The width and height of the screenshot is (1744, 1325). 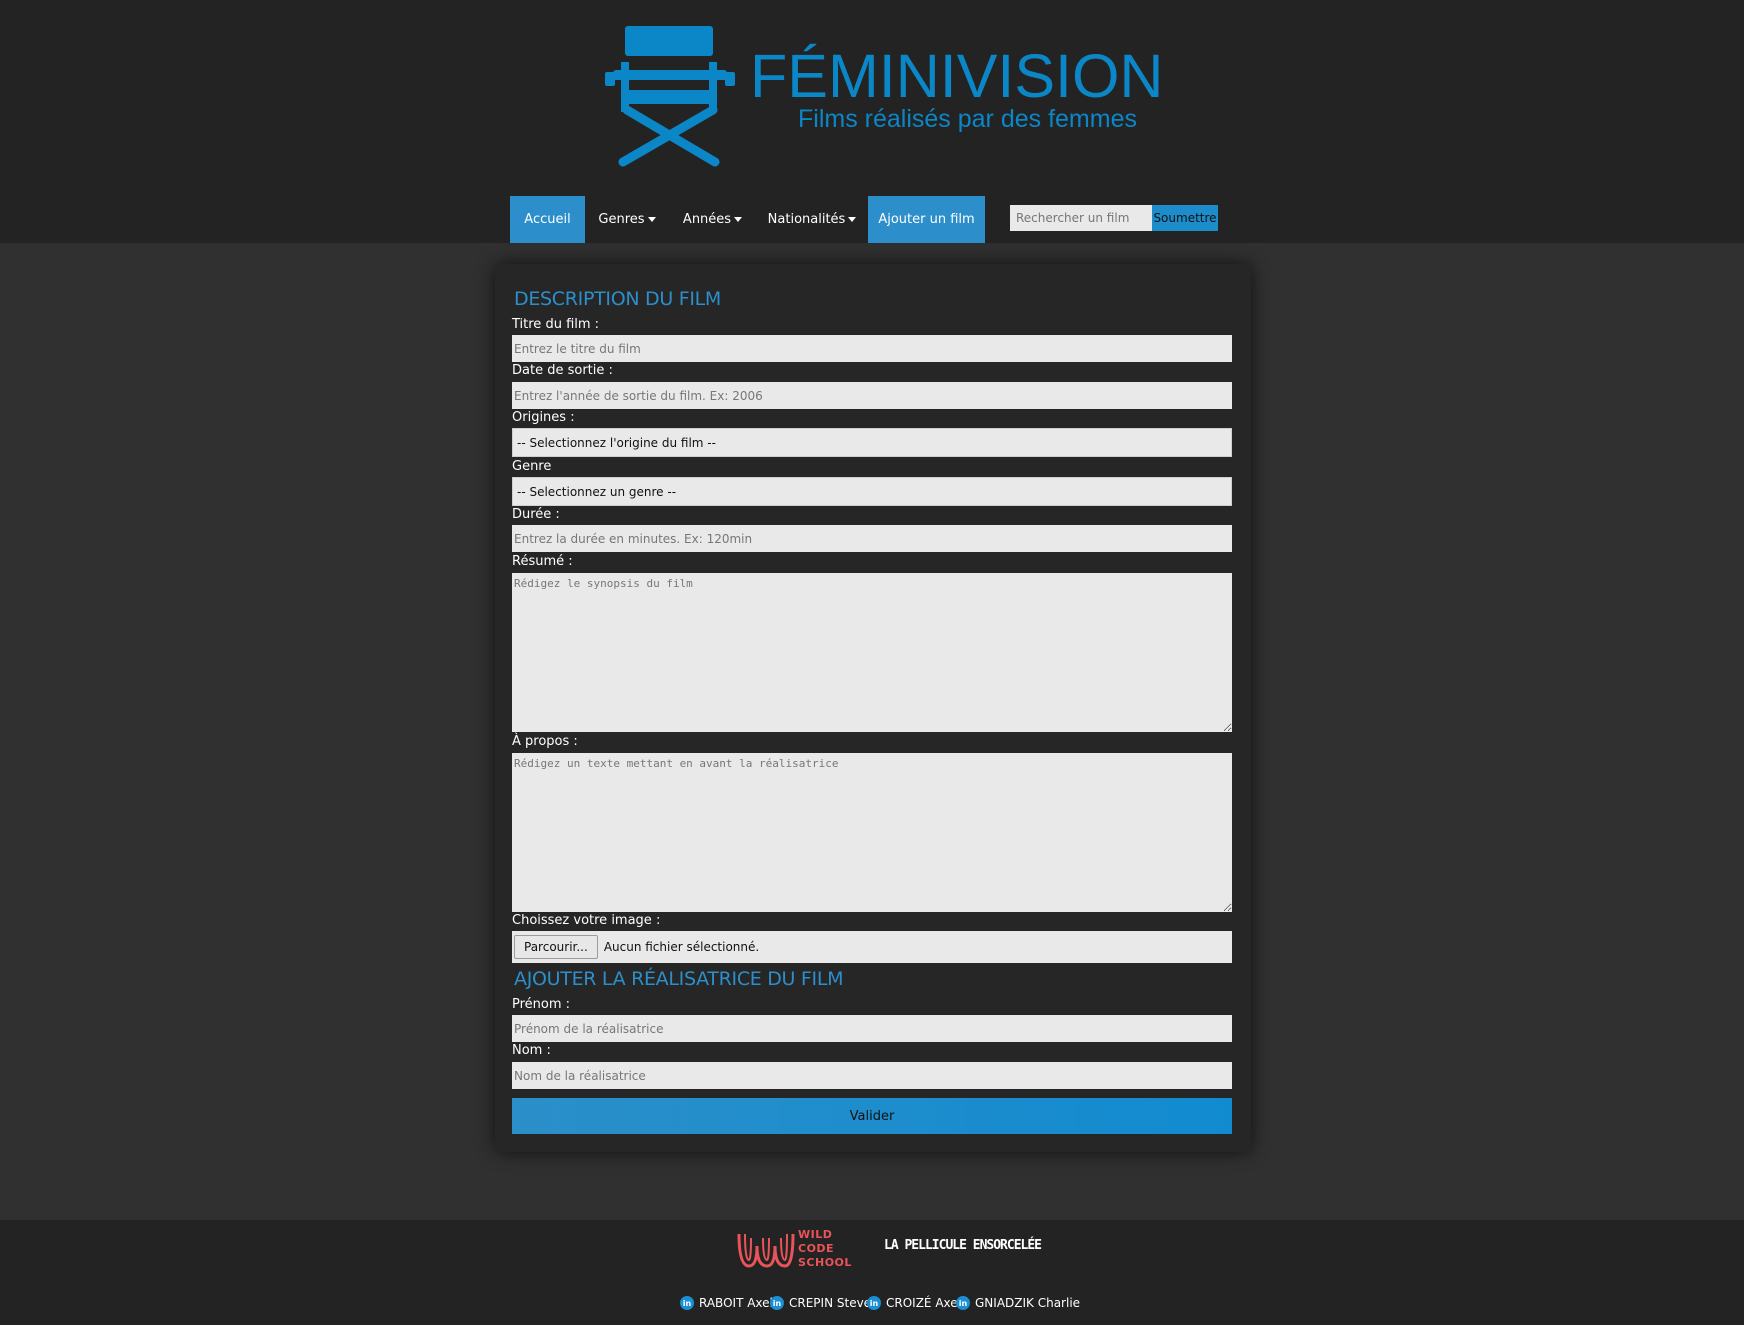 I want to click on search-submit-button: Soumettre, so click(x=1185, y=218).